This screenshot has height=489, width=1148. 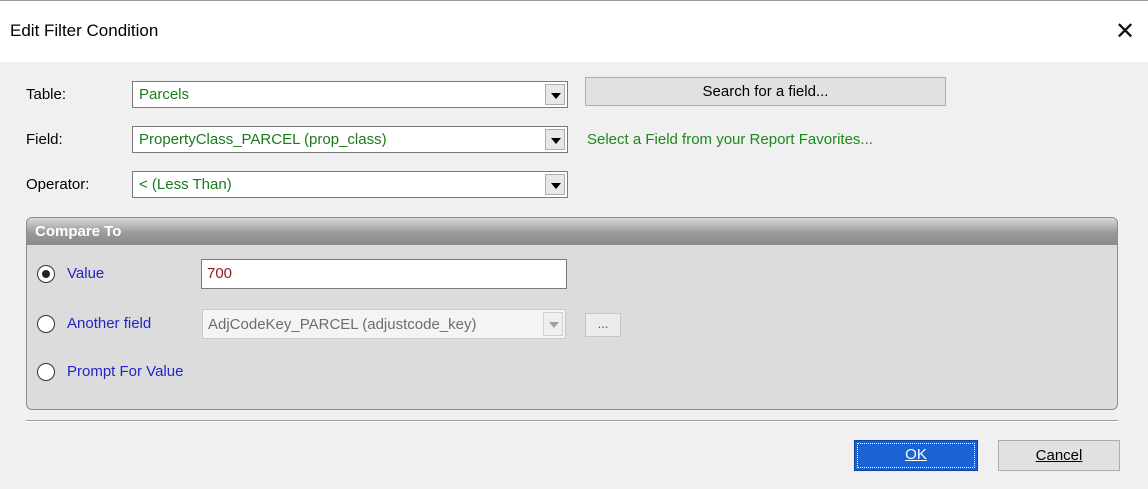 What do you see at coordinates (342, 324) in the screenshot?
I see `another-field-dropdown-value: AdjCodeKey_PARCEL (adjustcode_key)` at bounding box center [342, 324].